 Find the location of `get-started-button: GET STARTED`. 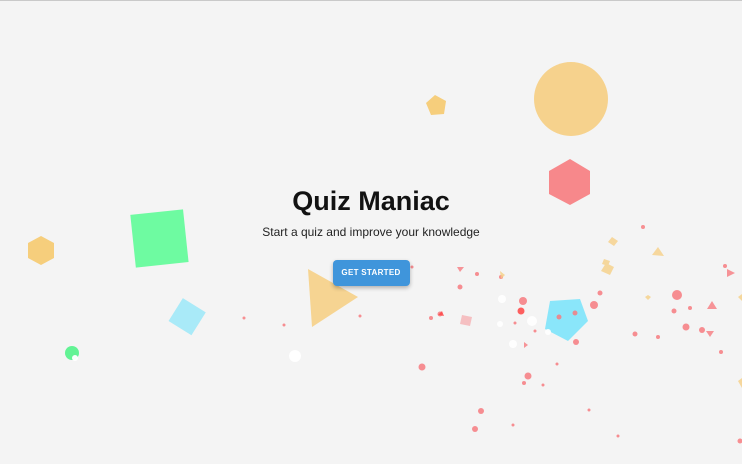

get-started-button: GET STARTED is located at coordinates (371, 273).